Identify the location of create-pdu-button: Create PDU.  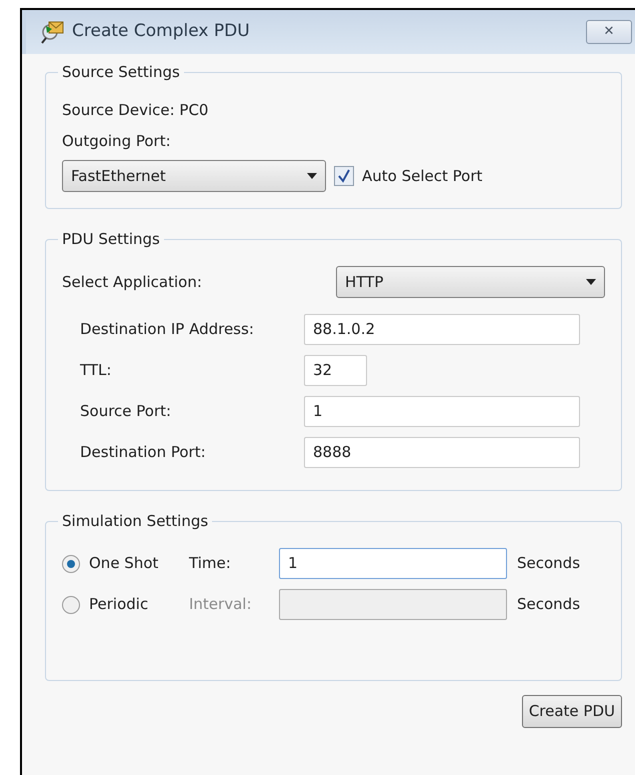
(572, 711).